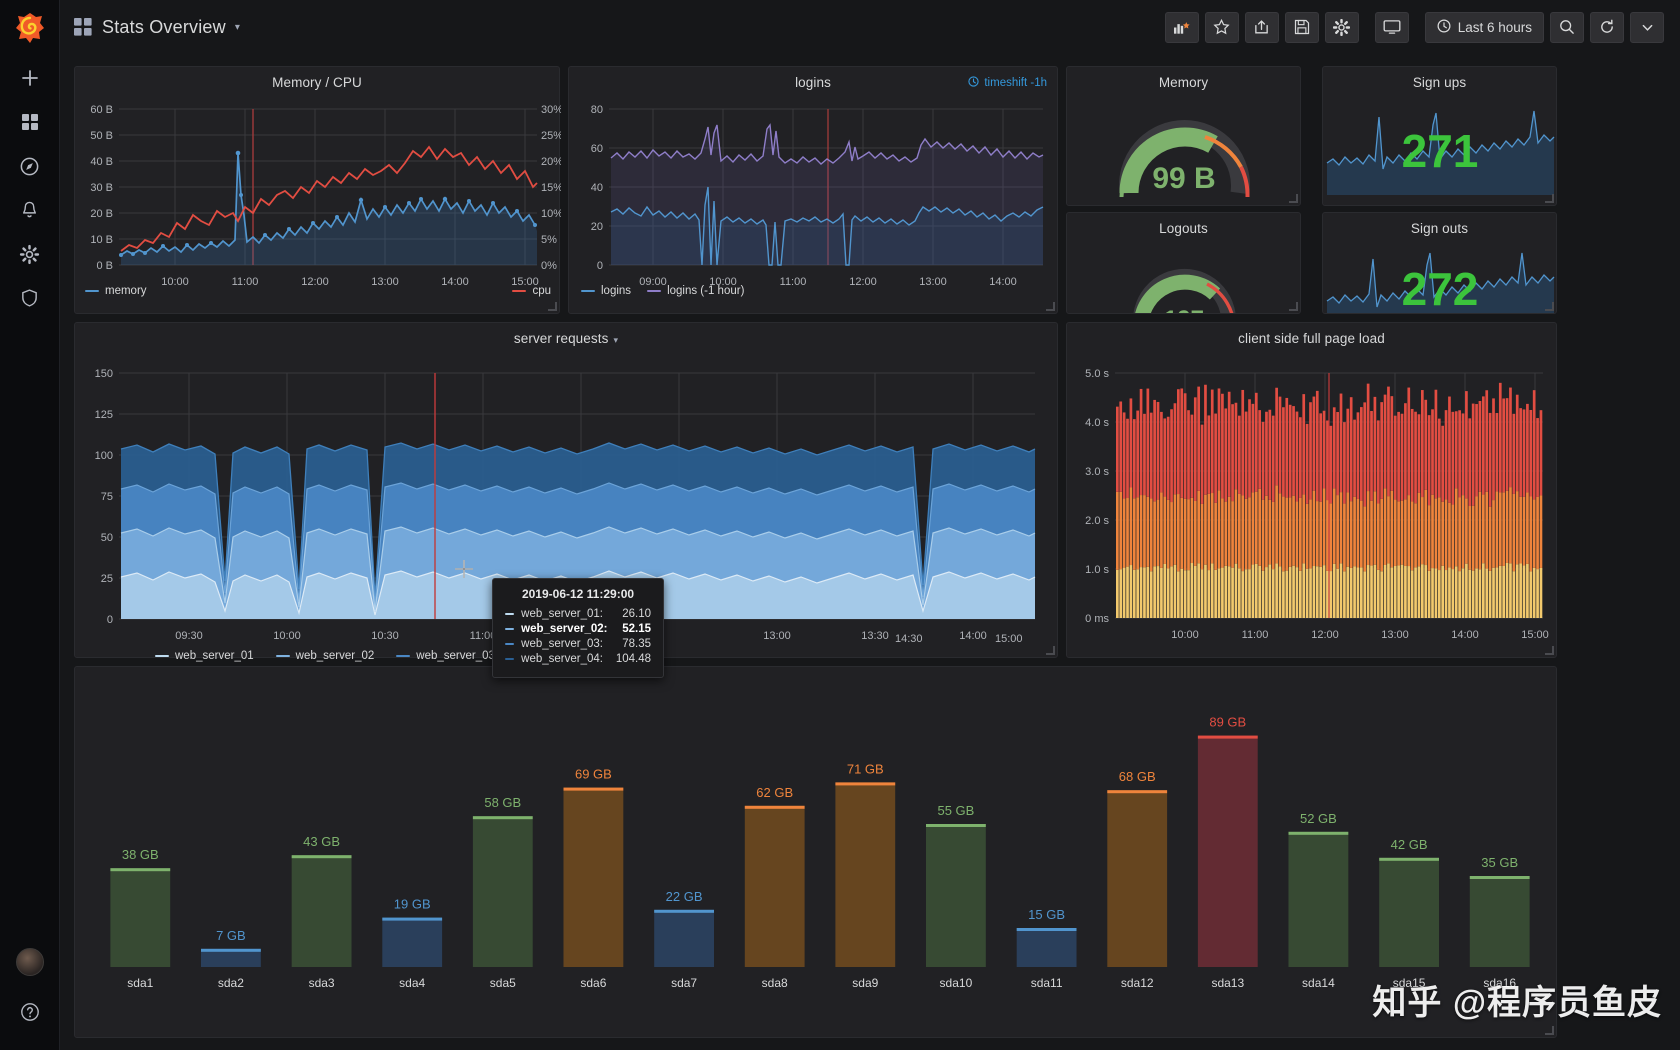 The width and height of the screenshot is (1680, 1050). I want to click on page-title: Stats Overview, so click(164, 27).